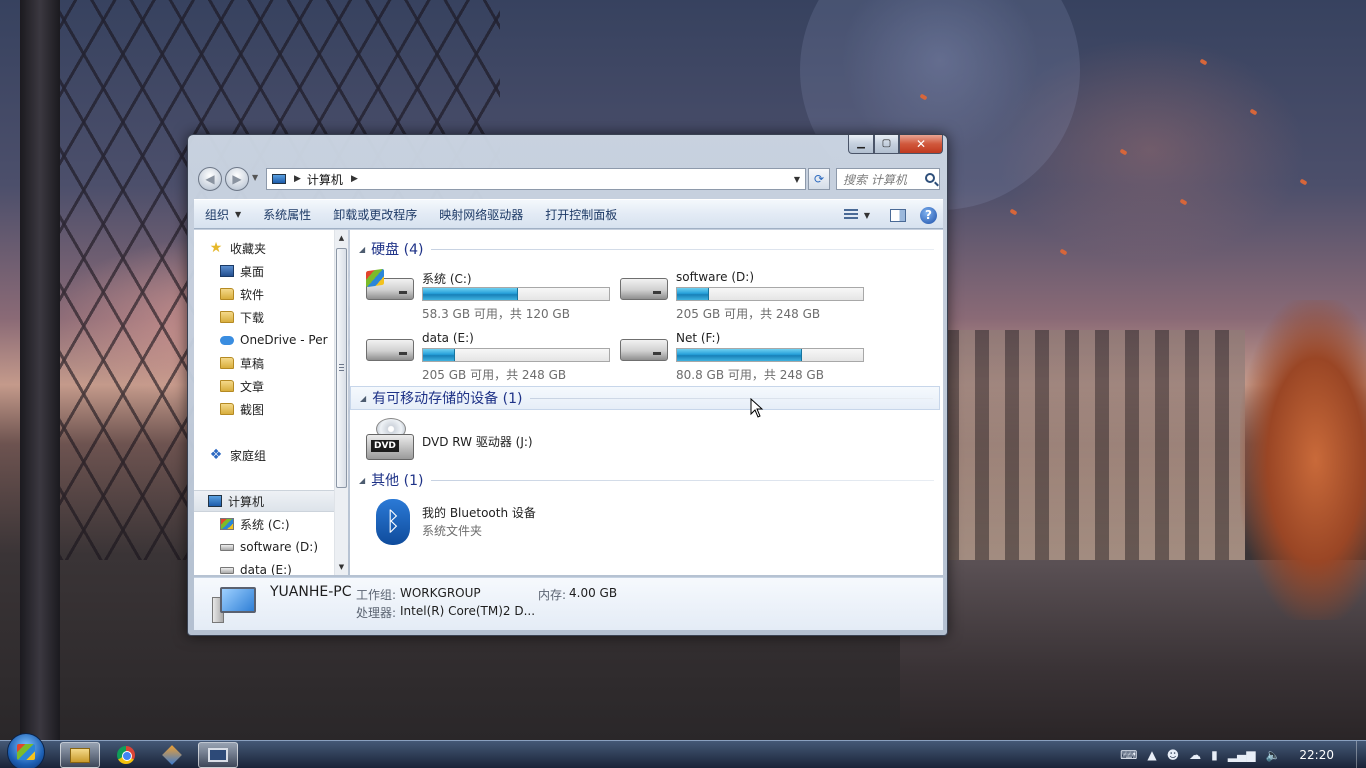  I want to click on navpane-scrollbar: ▲ ▼, so click(341, 402).